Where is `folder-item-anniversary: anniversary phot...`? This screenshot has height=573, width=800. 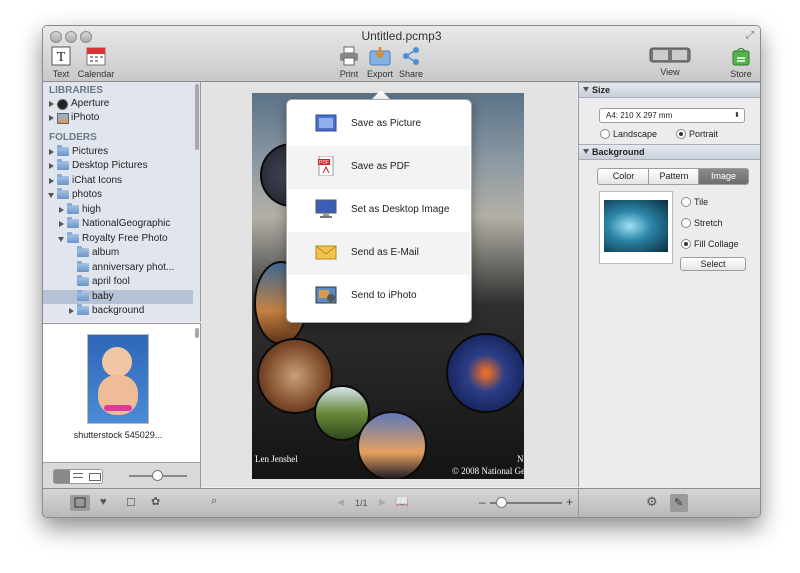
folder-item-anniversary: anniversary phot... is located at coordinates (118, 268).